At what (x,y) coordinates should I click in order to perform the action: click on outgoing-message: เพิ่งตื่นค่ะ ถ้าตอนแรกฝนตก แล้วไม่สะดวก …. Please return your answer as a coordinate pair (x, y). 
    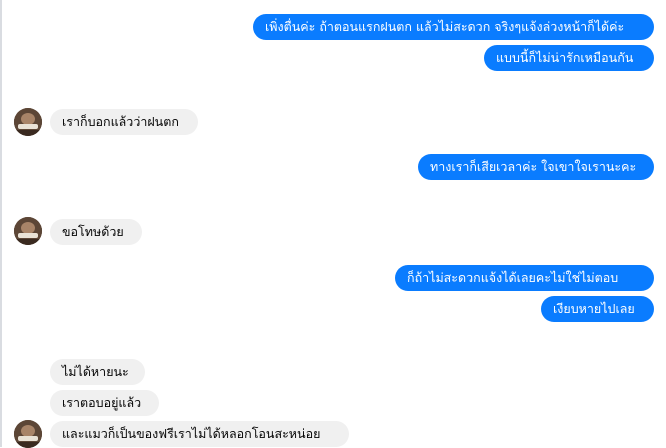
    Looking at the image, I should click on (453, 27).